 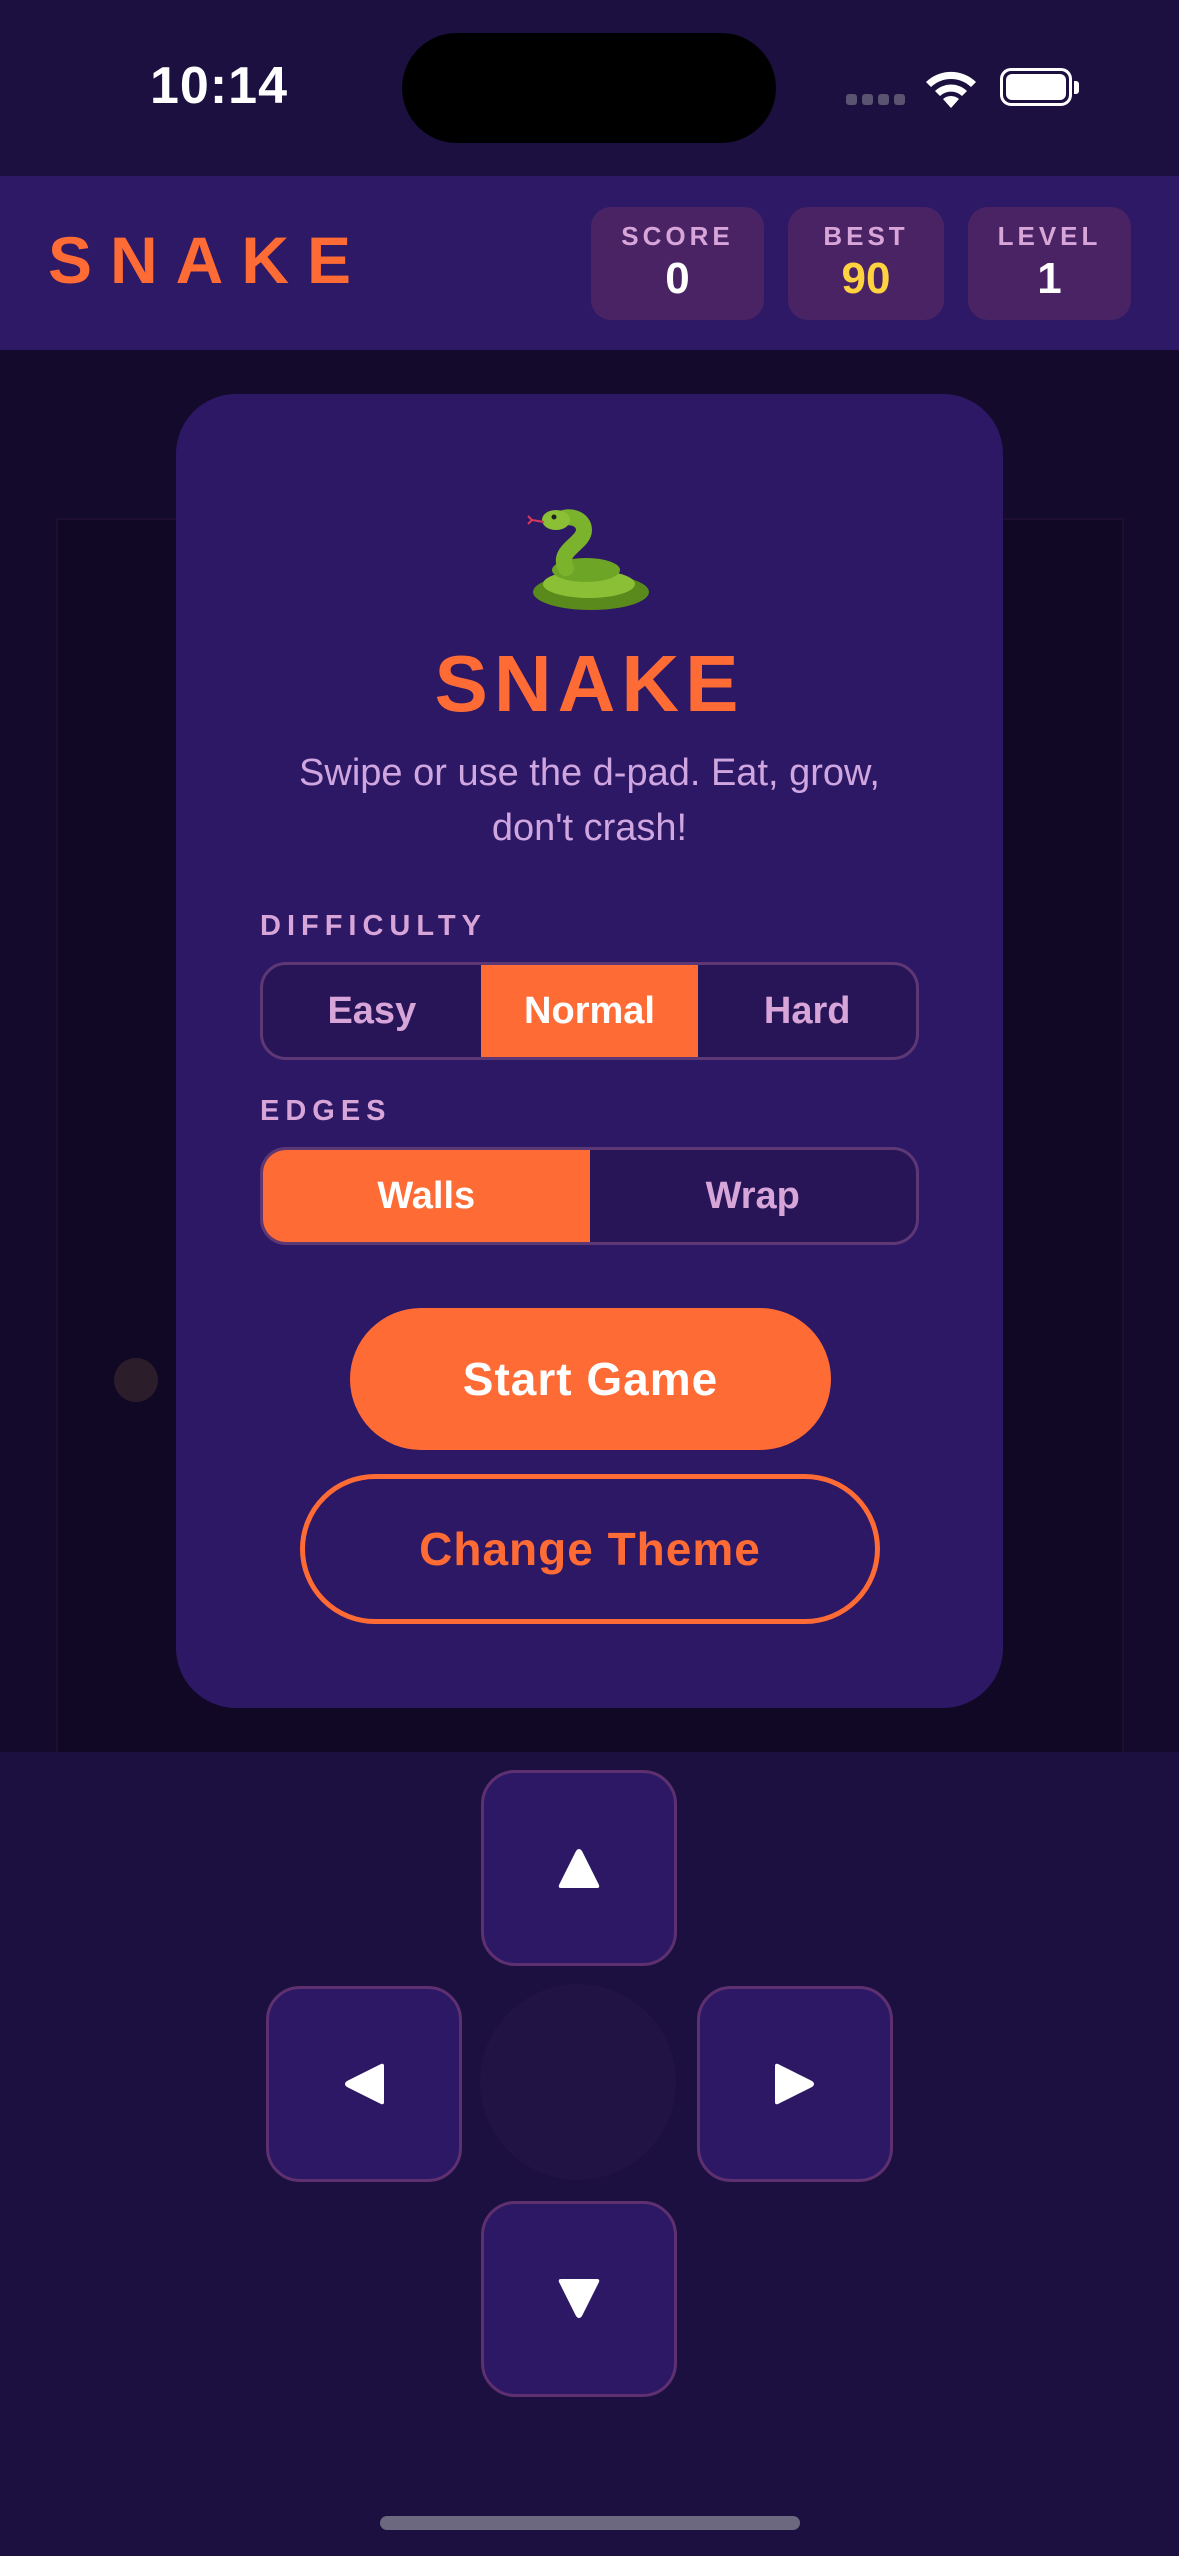 I want to click on triangle-right-icon, so click(x=794, y=2084).